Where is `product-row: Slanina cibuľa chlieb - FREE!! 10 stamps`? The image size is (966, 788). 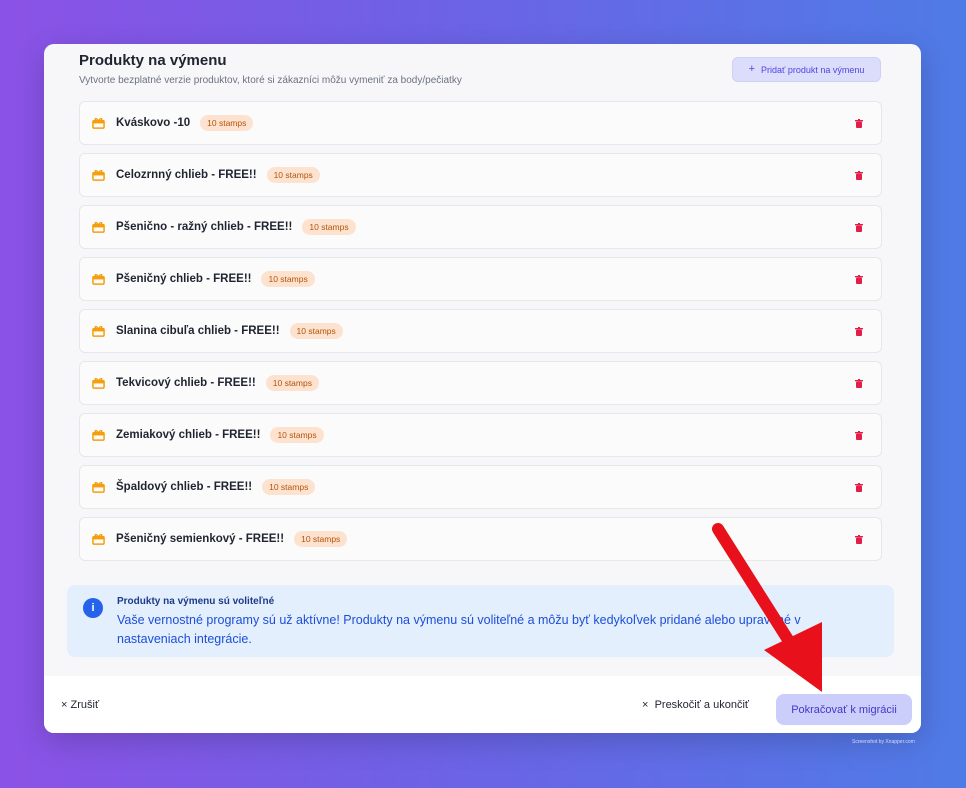
product-row: Slanina cibuľa chlieb - FREE!! 10 stamps is located at coordinates (480, 331).